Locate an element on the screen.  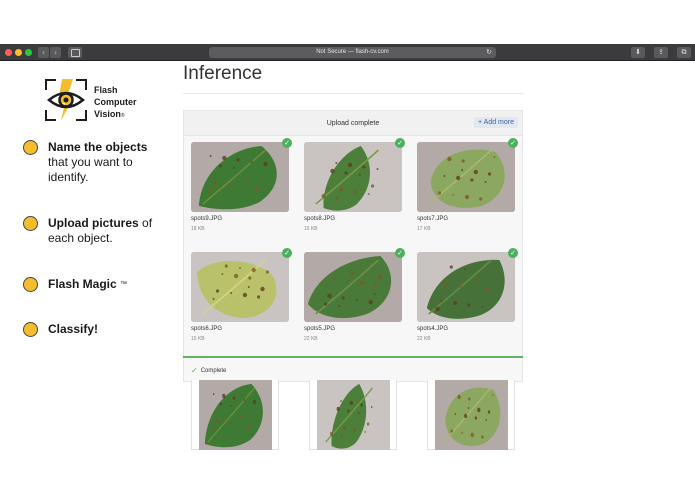
file-name: spots7.JPG is located at coordinates (433, 219).